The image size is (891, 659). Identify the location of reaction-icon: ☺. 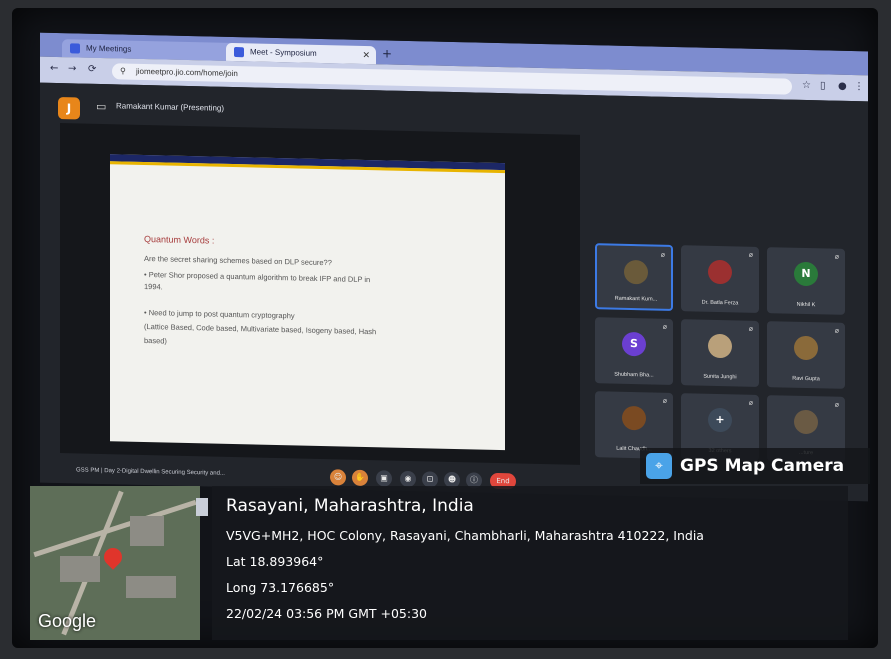
(338, 477).